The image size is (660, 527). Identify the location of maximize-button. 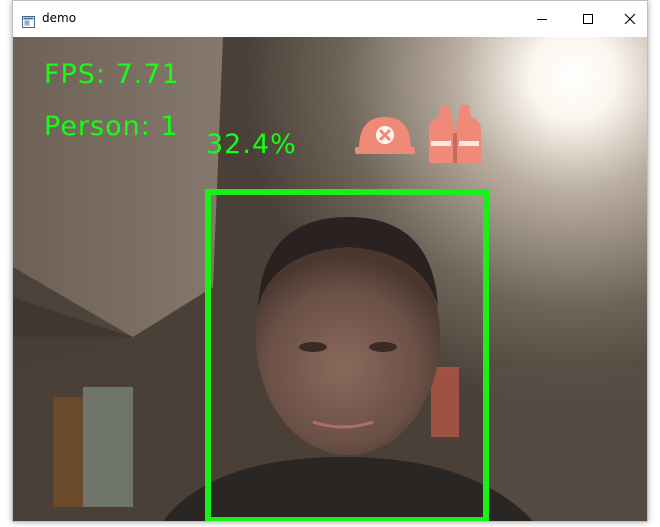
(588, 19).